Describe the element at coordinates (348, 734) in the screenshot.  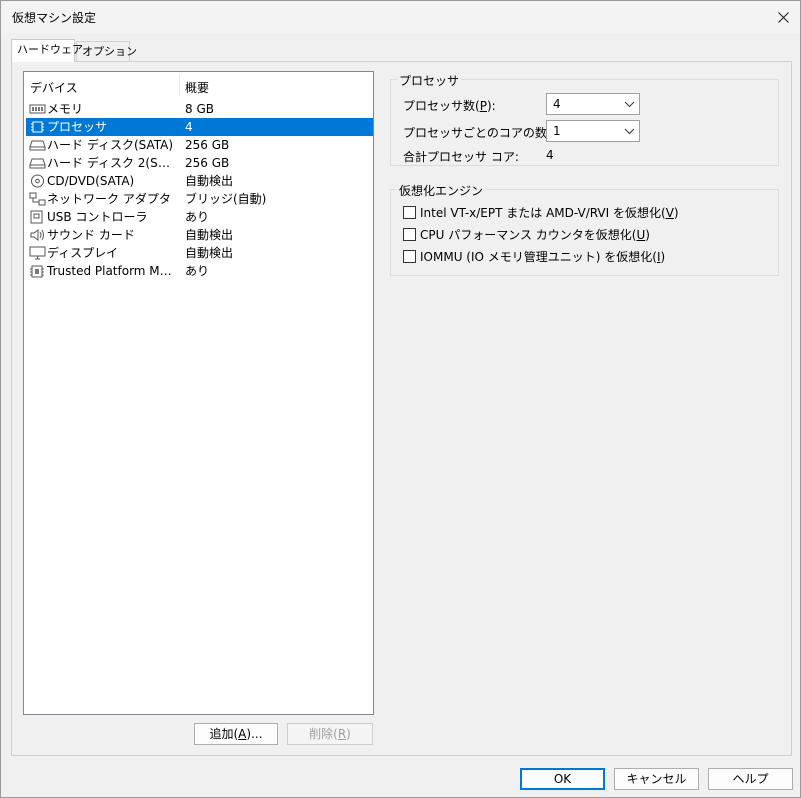
I see `remove-label-b: )` at that location.